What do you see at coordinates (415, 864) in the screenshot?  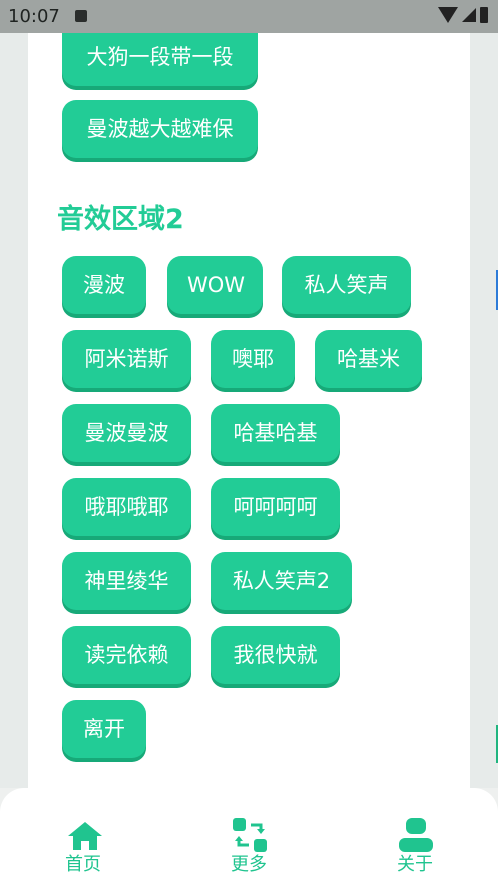 I see `nav-about-label: 关于` at bounding box center [415, 864].